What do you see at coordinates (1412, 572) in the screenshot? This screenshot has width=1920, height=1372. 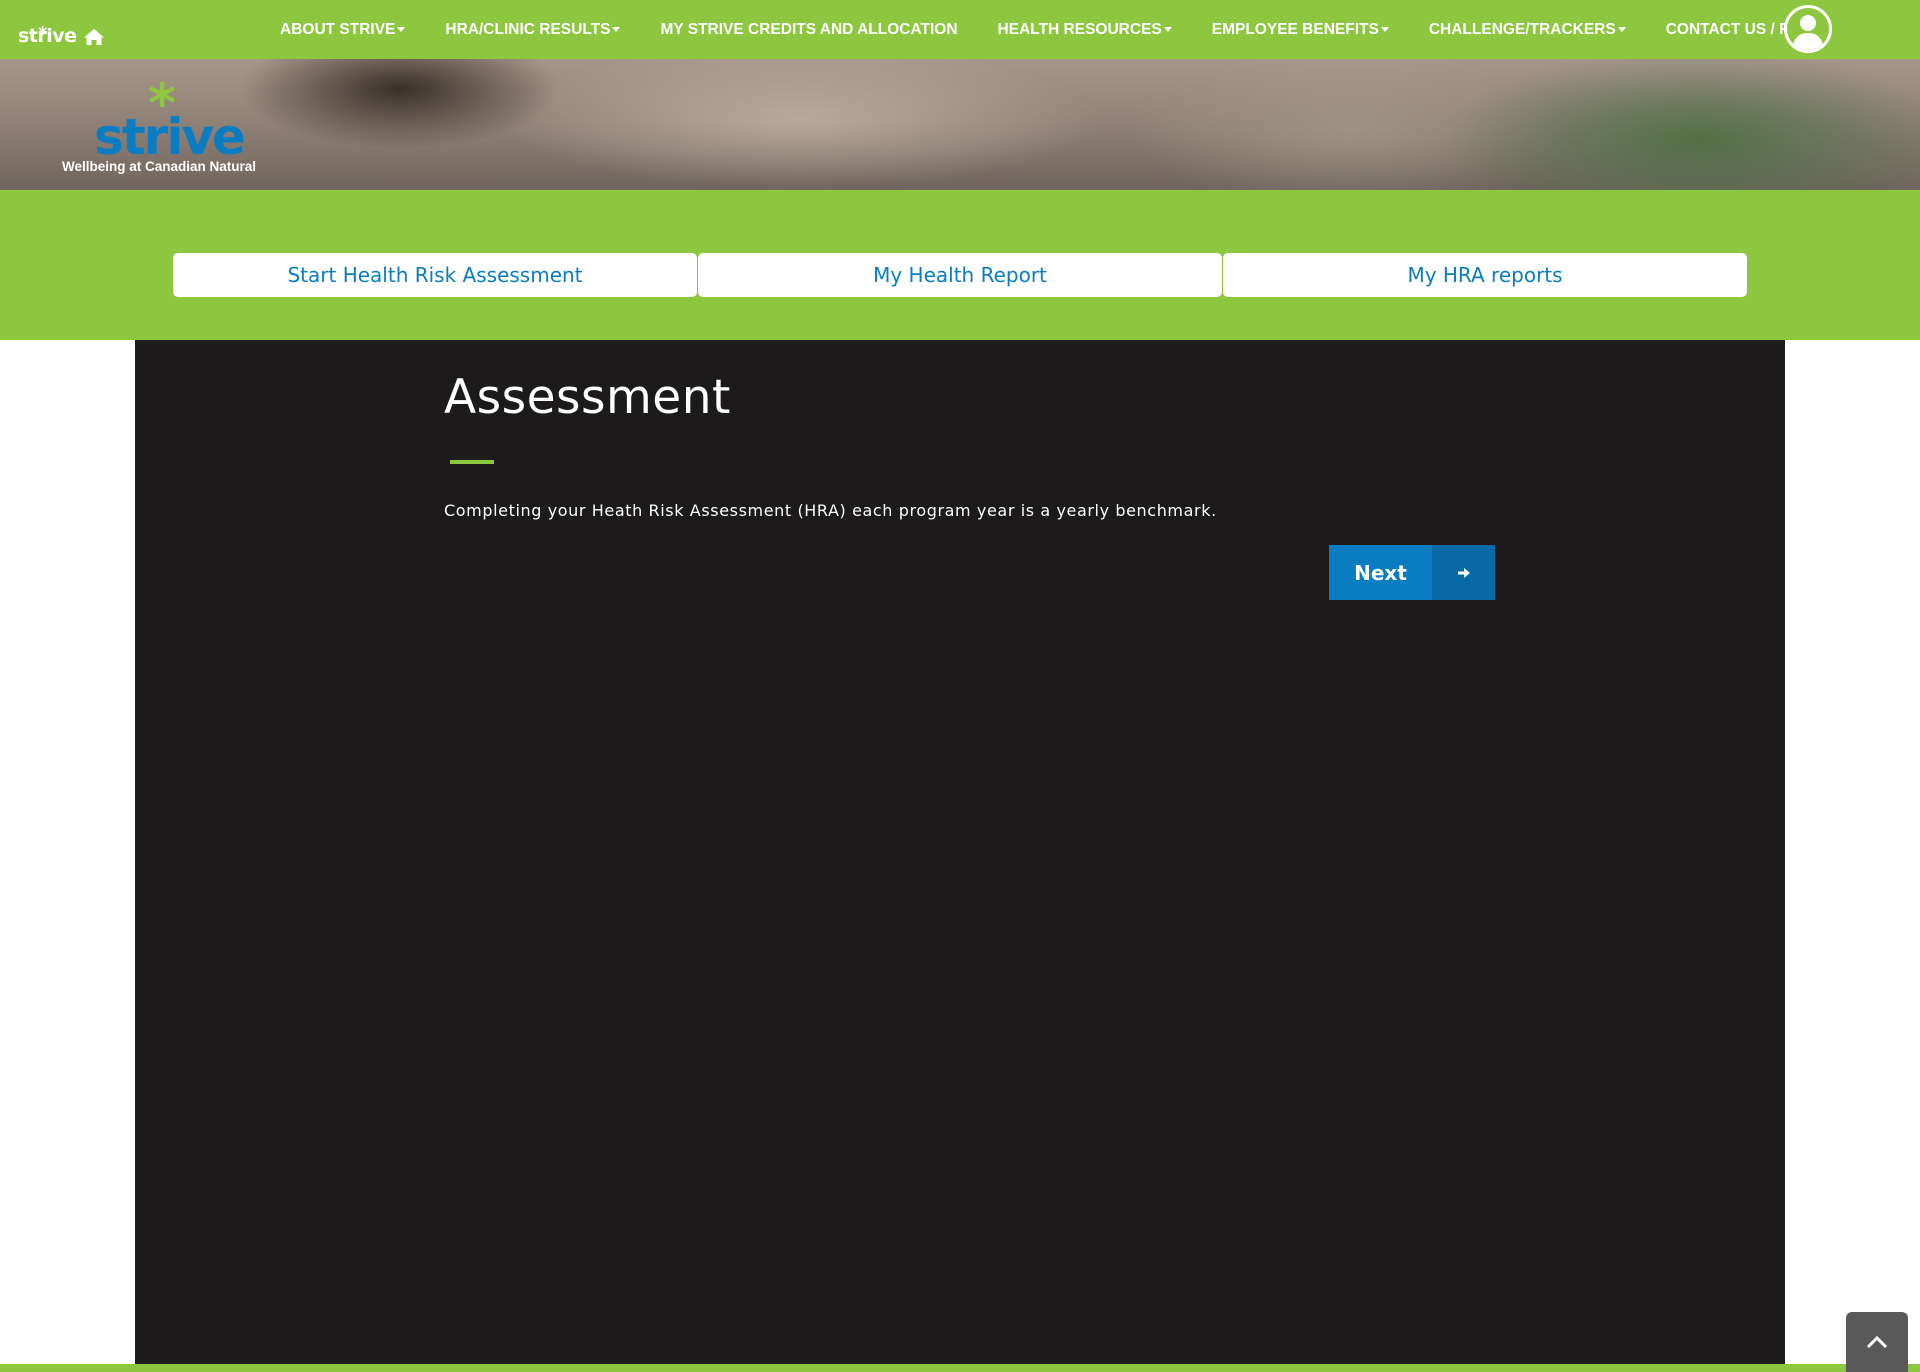 I see `next-button: Next` at bounding box center [1412, 572].